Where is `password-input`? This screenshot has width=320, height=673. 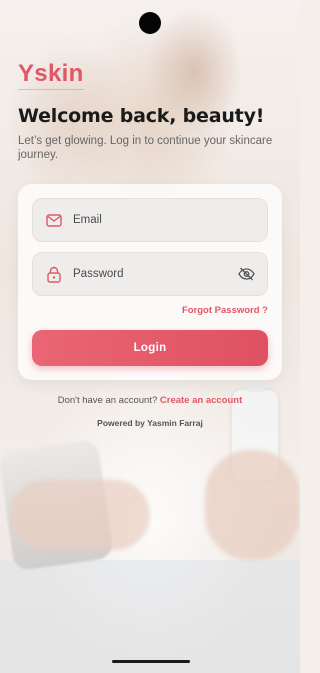
password-input is located at coordinates (155, 274).